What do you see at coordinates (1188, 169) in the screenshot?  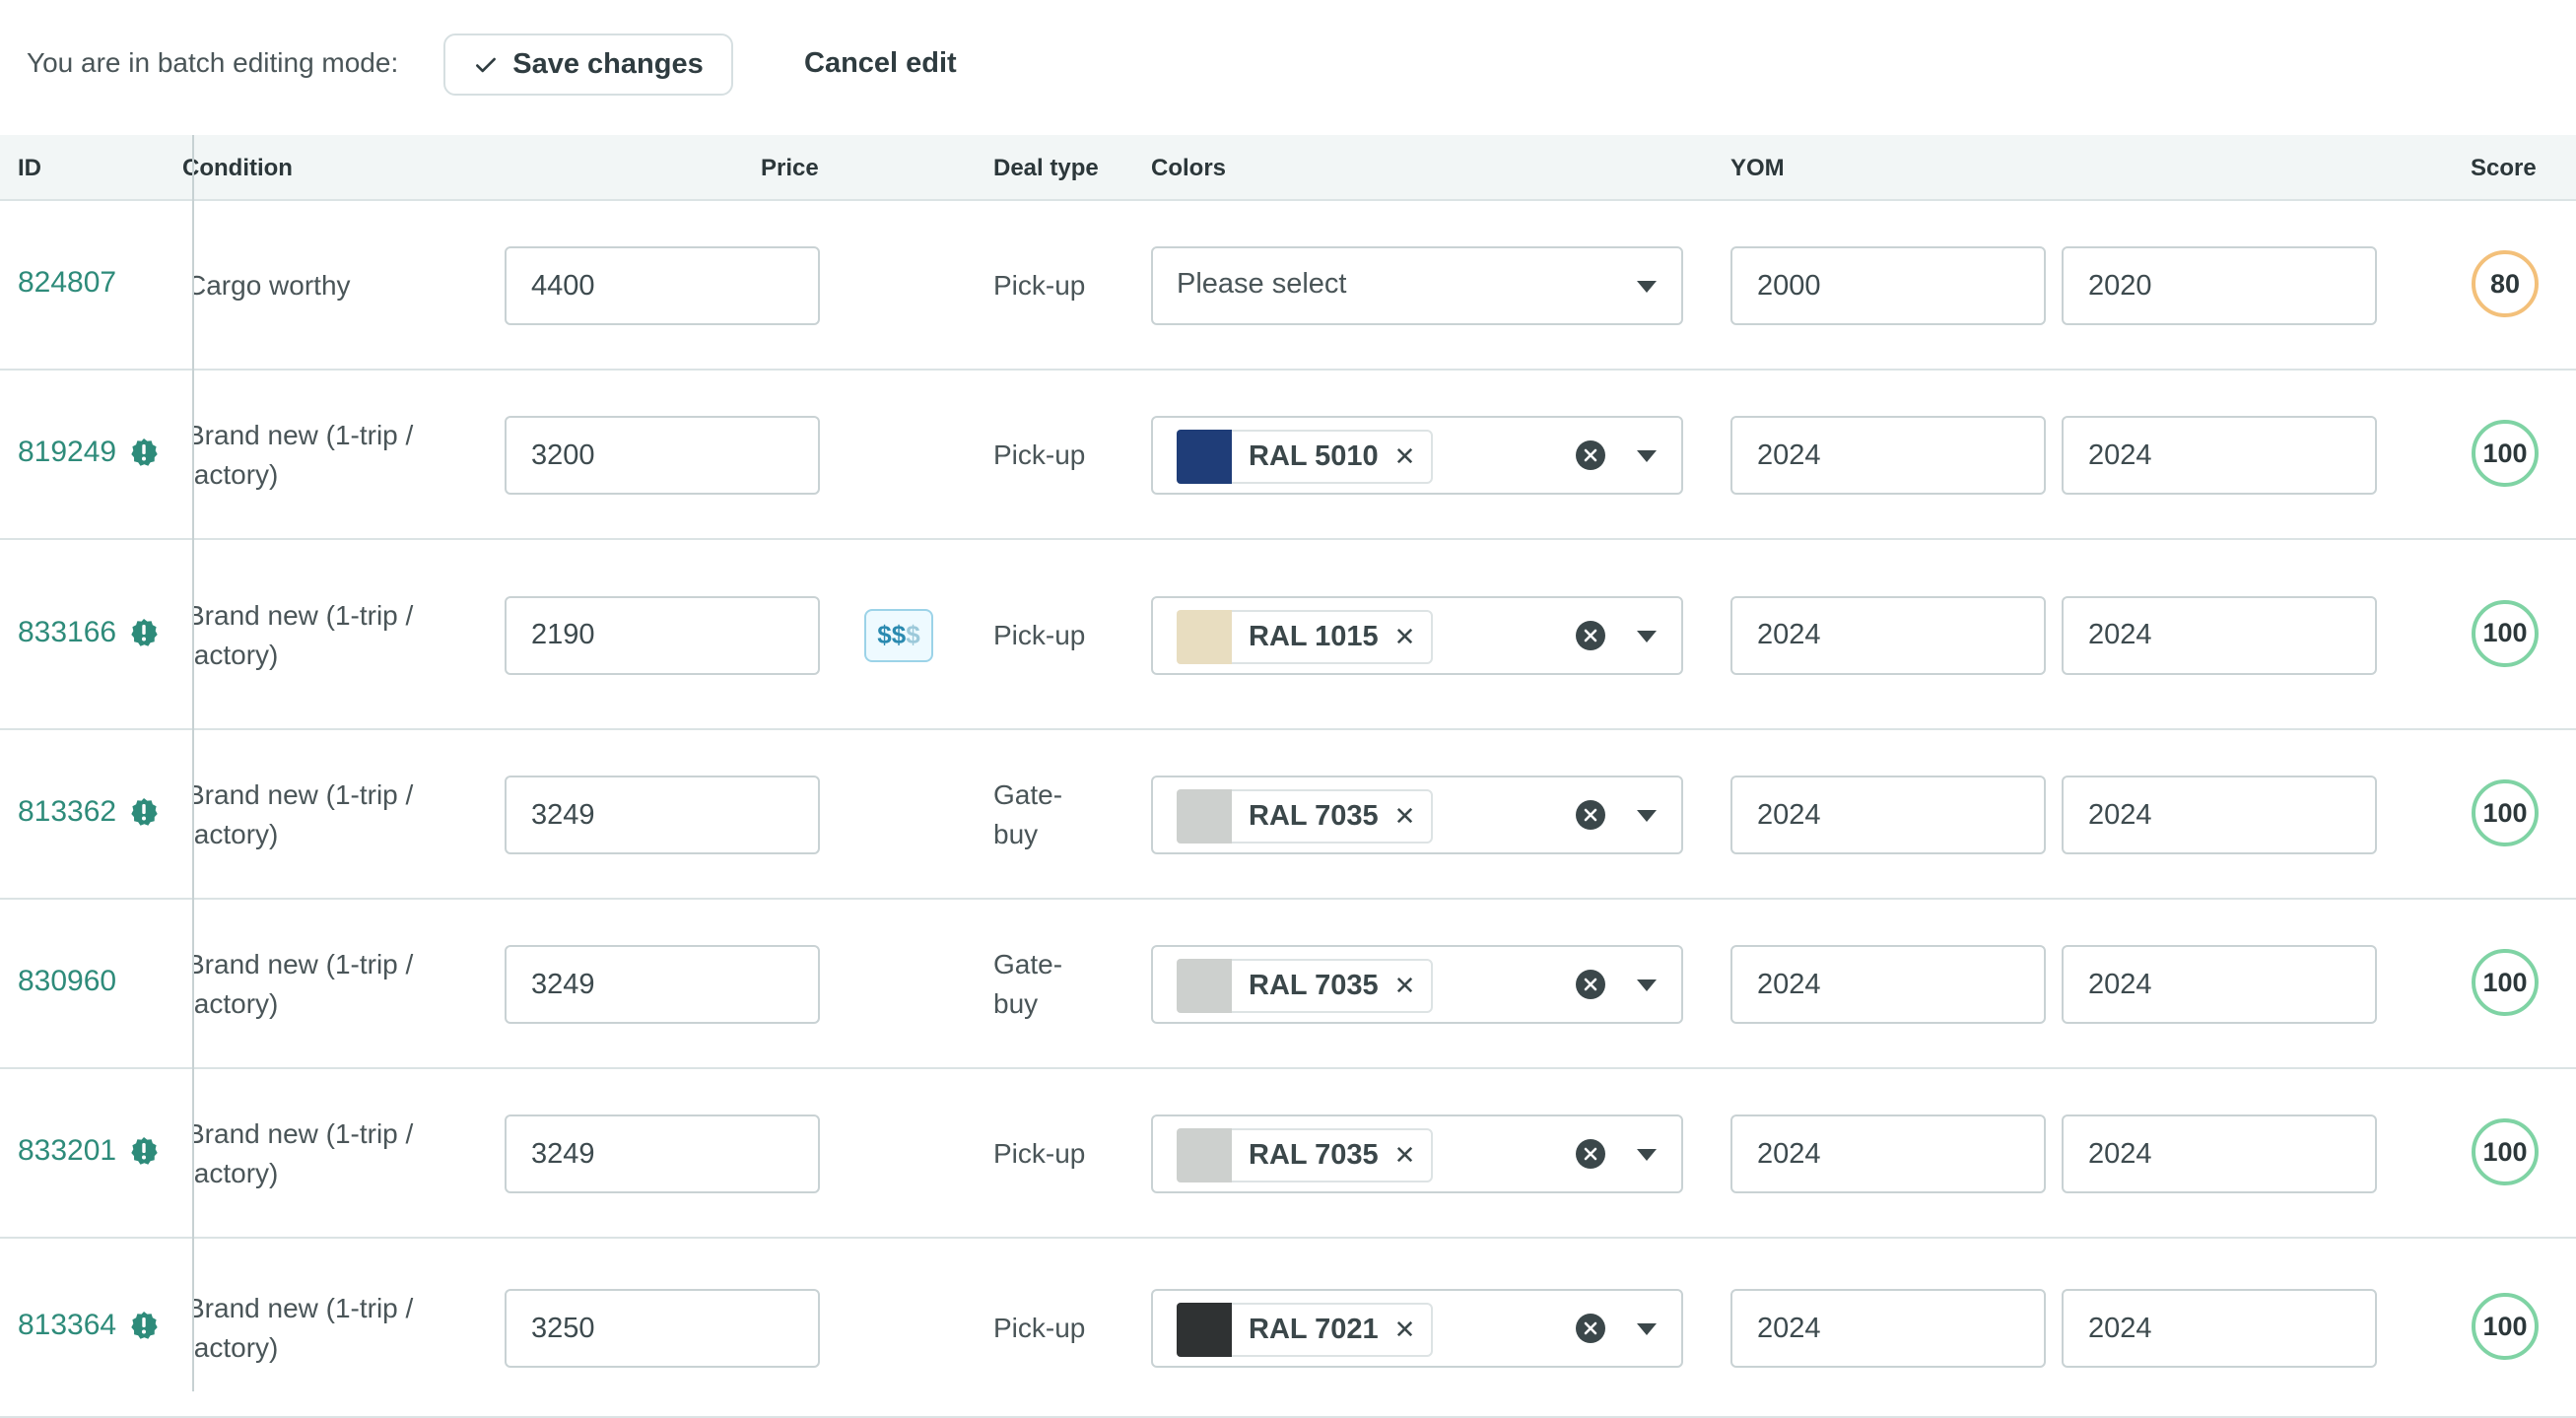 I see `column-header-colors: Colors` at bounding box center [1188, 169].